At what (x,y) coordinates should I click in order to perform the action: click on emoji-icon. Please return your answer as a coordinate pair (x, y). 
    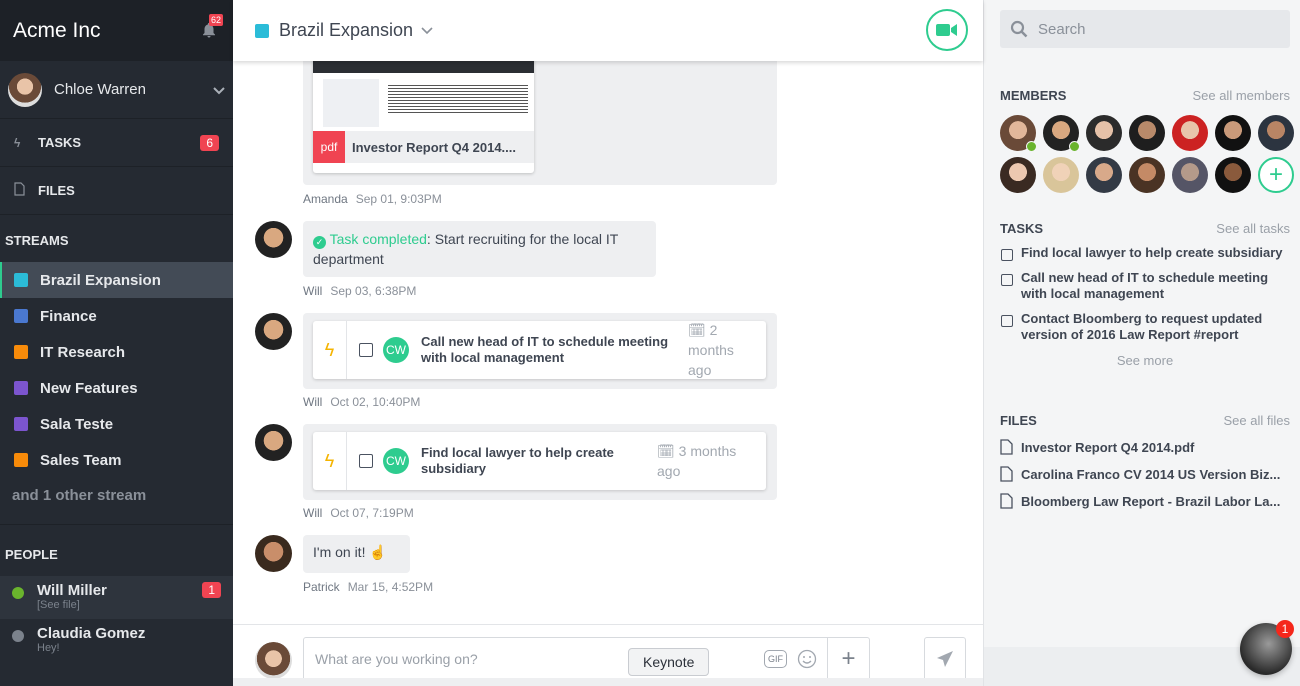
    Looking at the image, I should click on (807, 659).